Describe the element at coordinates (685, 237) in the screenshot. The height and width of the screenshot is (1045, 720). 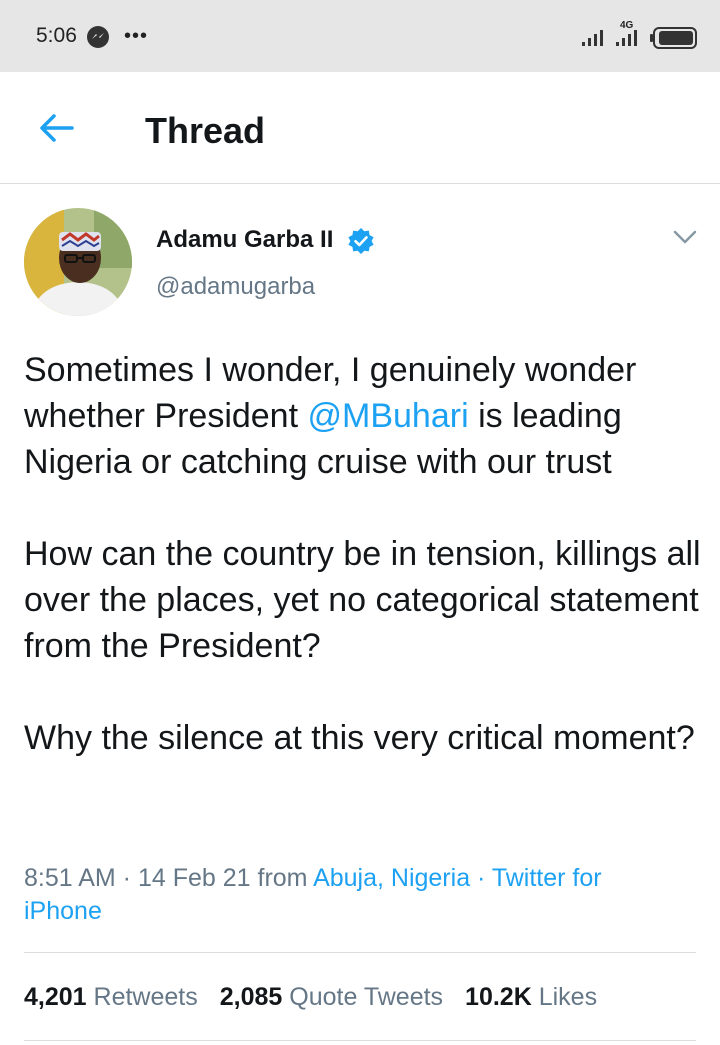
I see `chevron-down-icon` at that location.